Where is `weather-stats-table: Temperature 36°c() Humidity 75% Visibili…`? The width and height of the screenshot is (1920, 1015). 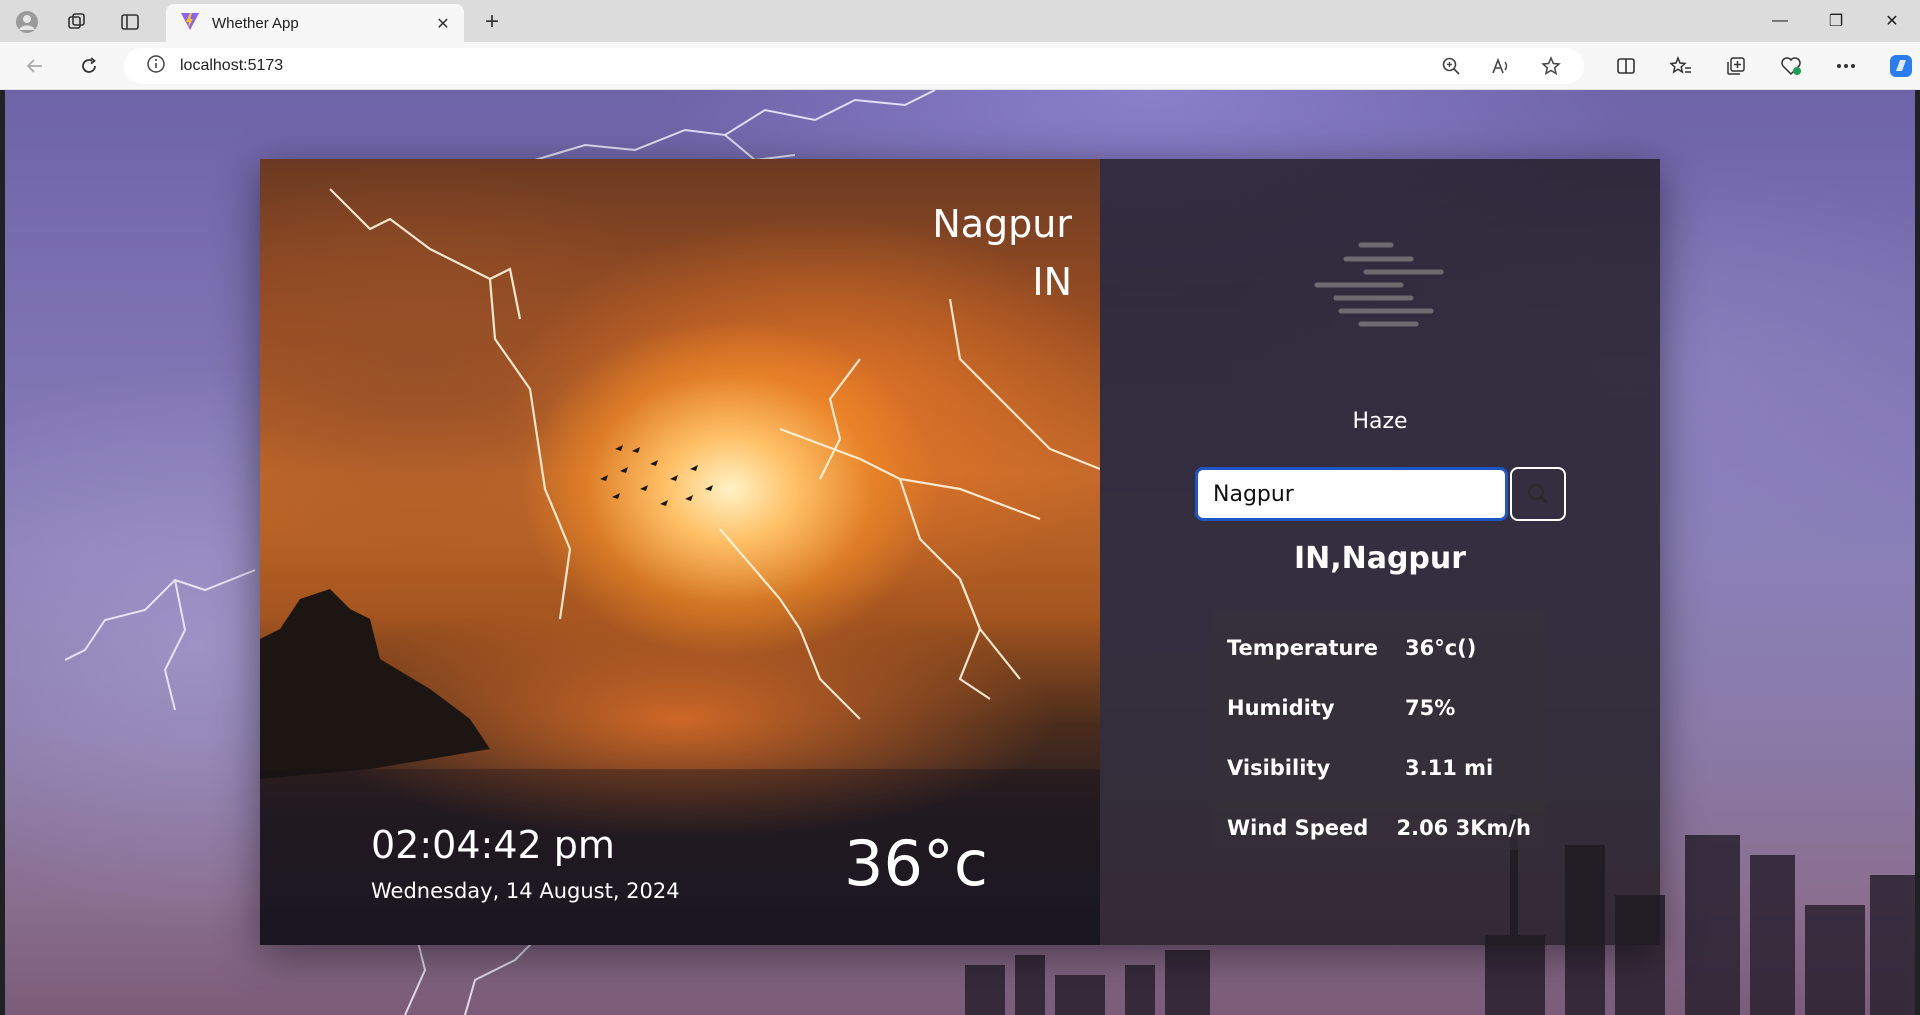 weather-stats-table: Temperature 36°c() Humidity 75% Visibili… is located at coordinates (1379, 730).